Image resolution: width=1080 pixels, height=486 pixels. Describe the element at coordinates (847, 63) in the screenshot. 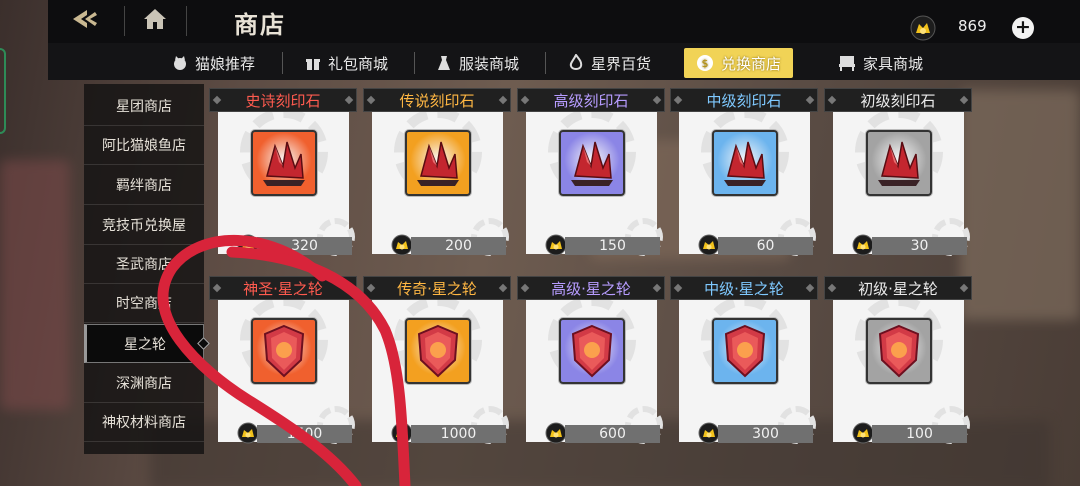

I see `furniture-icon` at that location.